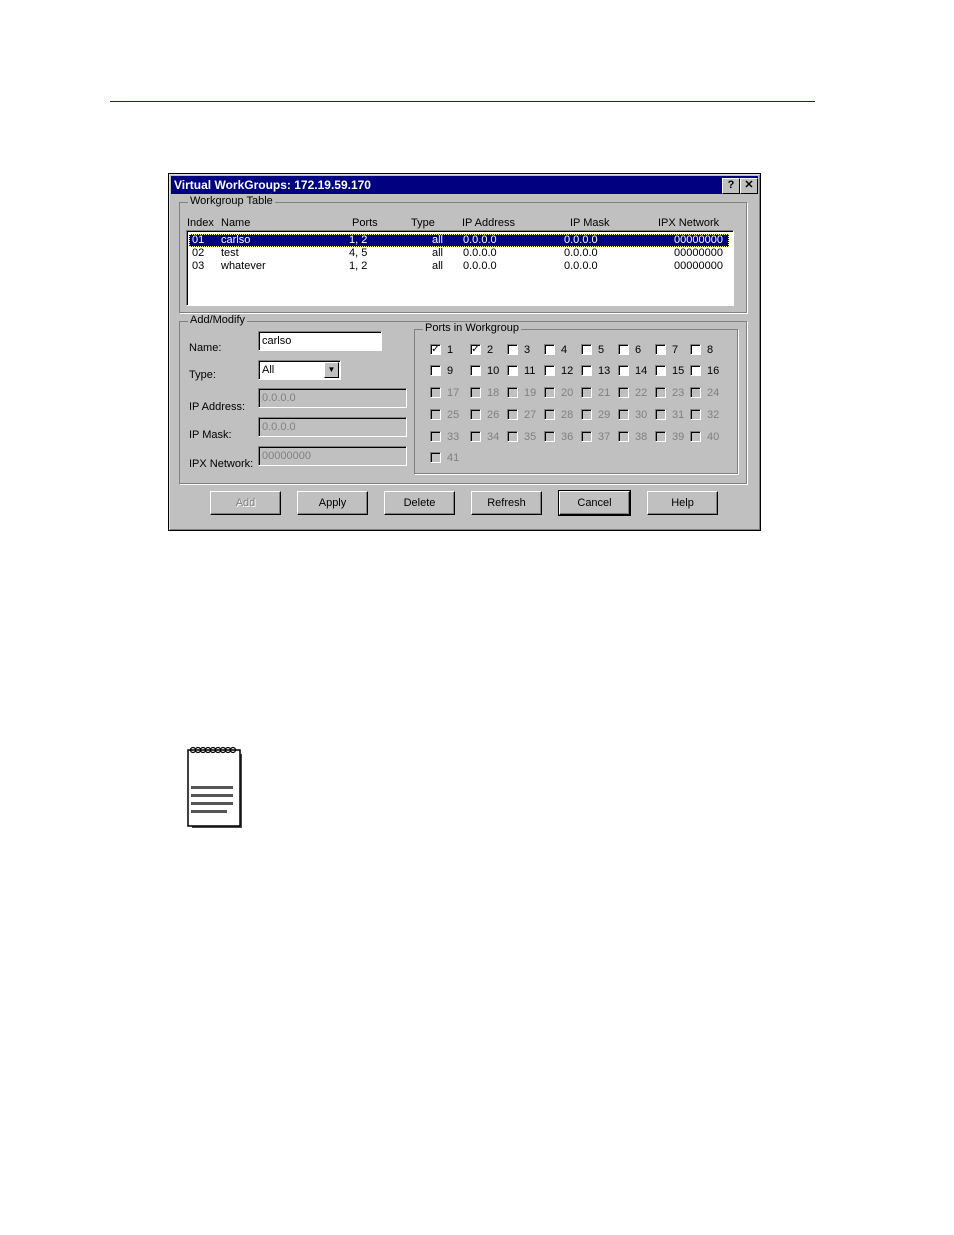 This screenshot has height=1235, width=954. I want to click on port-label: 6, so click(638, 350).